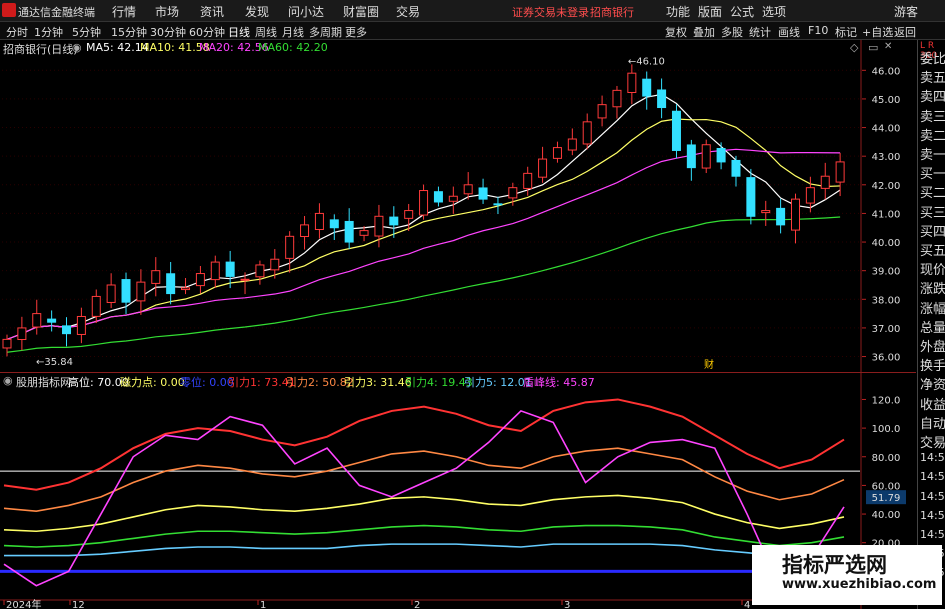  What do you see at coordinates (567, 604) in the screenshot?
I see `date-tick-label: 3` at bounding box center [567, 604].